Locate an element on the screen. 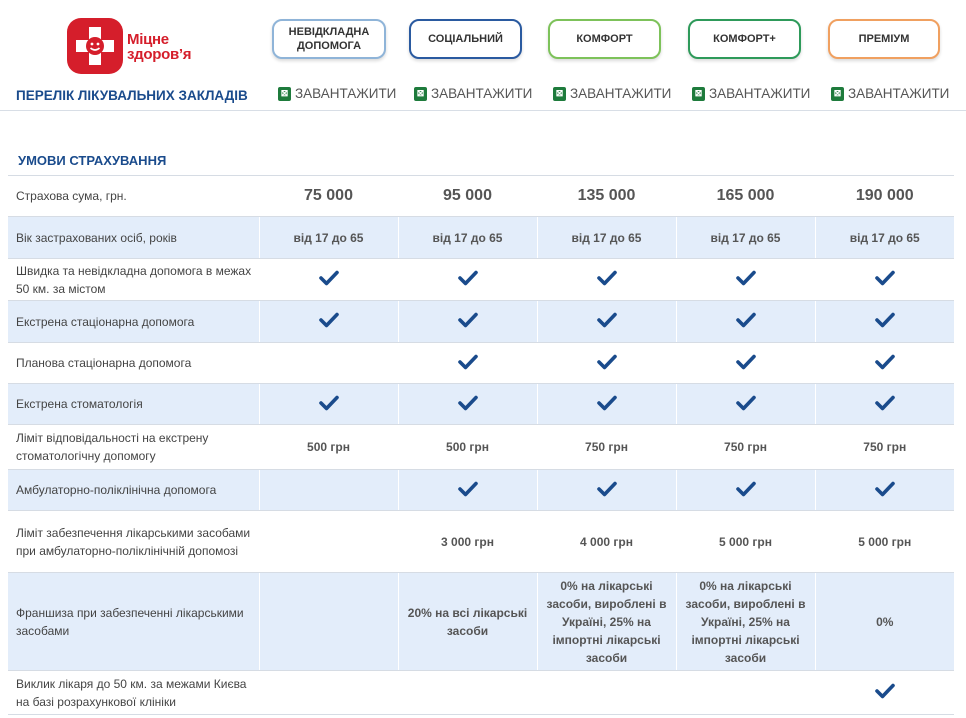 The height and width of the screenshot is (718, 966). plan-button: НЕВІДКЛАДНА ДОПОМОГА is located at coordinates (329, 39).